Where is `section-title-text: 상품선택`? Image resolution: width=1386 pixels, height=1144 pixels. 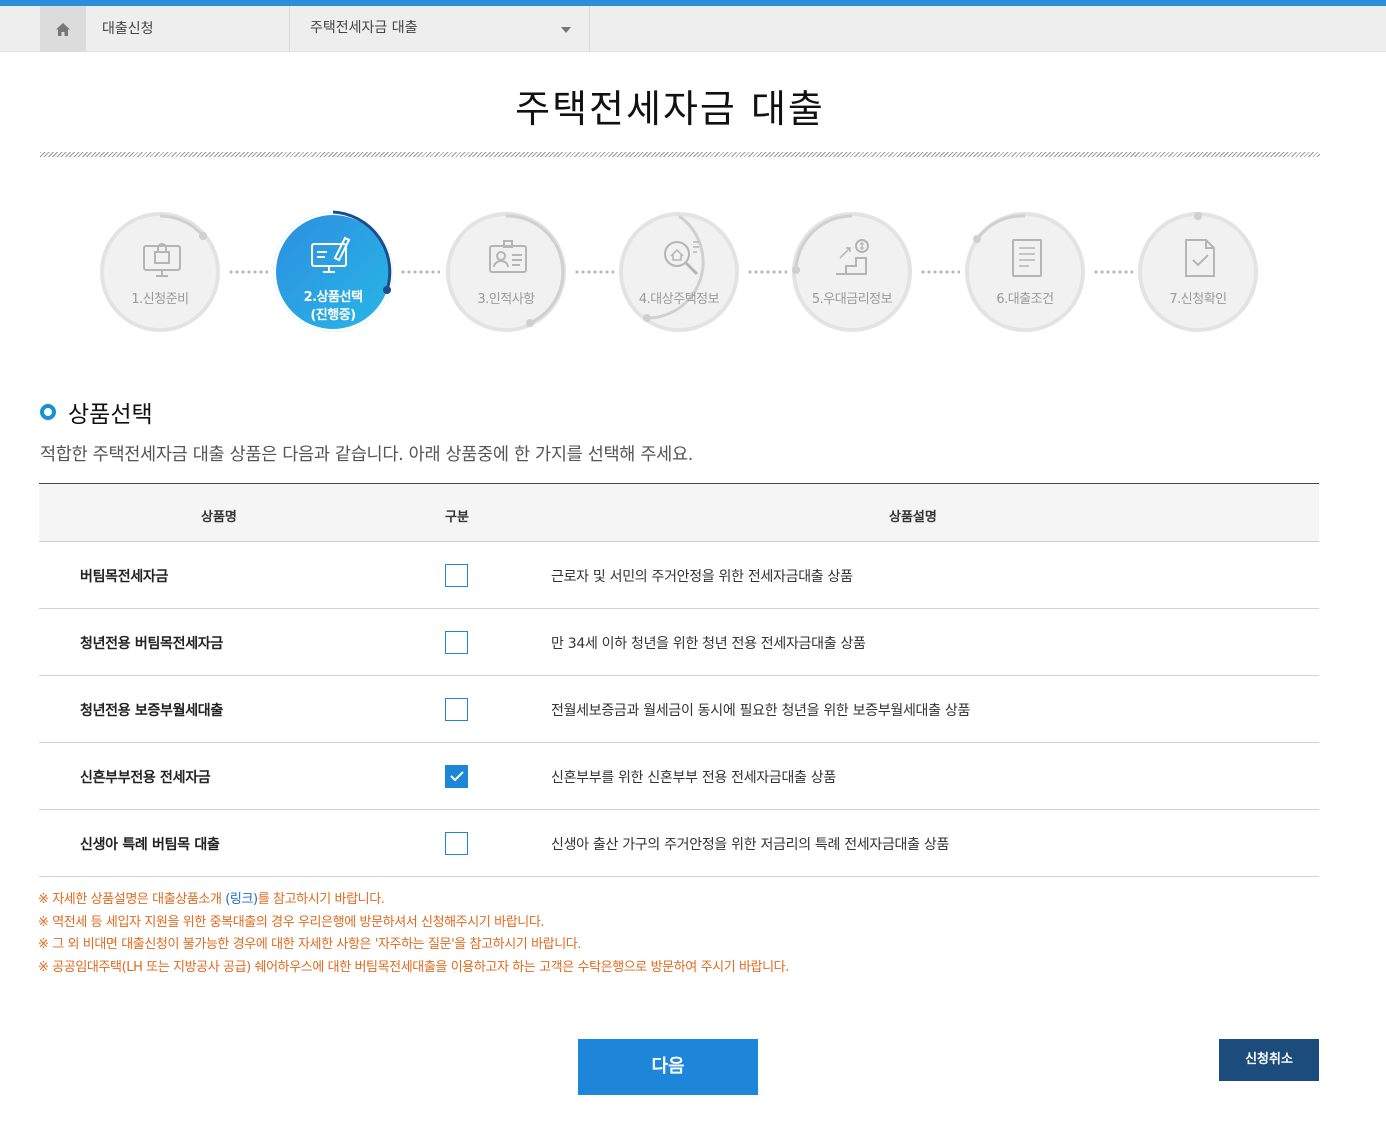
section-title-text: 상품선택 is located at coordinates (110, 415).